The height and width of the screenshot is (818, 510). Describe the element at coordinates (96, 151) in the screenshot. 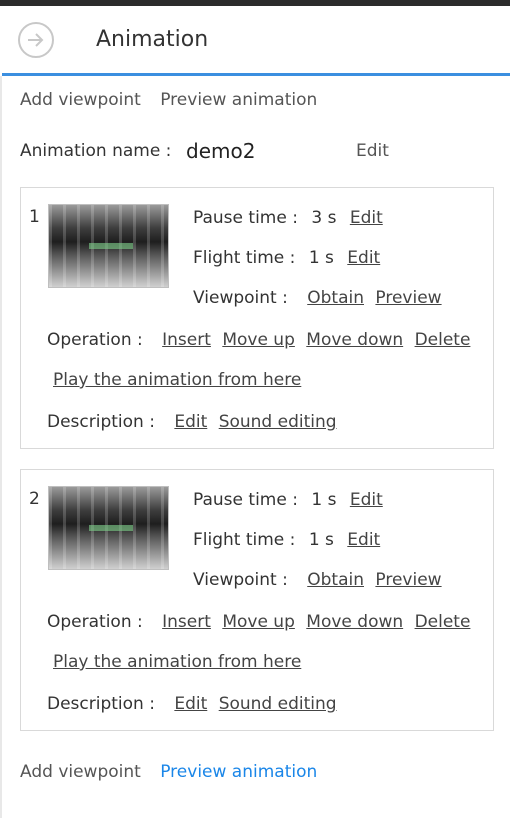

I see `animation-name-label: Animation name :` at that location.